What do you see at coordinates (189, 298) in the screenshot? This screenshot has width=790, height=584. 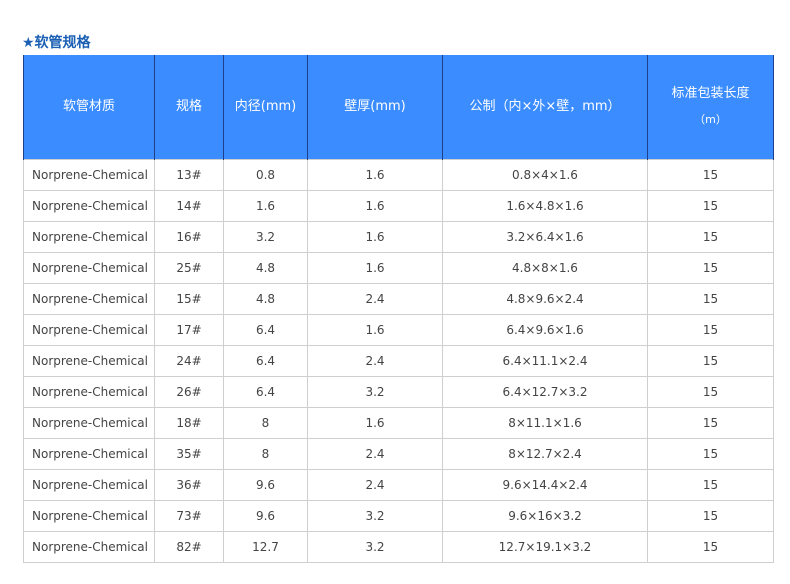 I see `cell-spec: 15#` at bounding box center [189, 298].